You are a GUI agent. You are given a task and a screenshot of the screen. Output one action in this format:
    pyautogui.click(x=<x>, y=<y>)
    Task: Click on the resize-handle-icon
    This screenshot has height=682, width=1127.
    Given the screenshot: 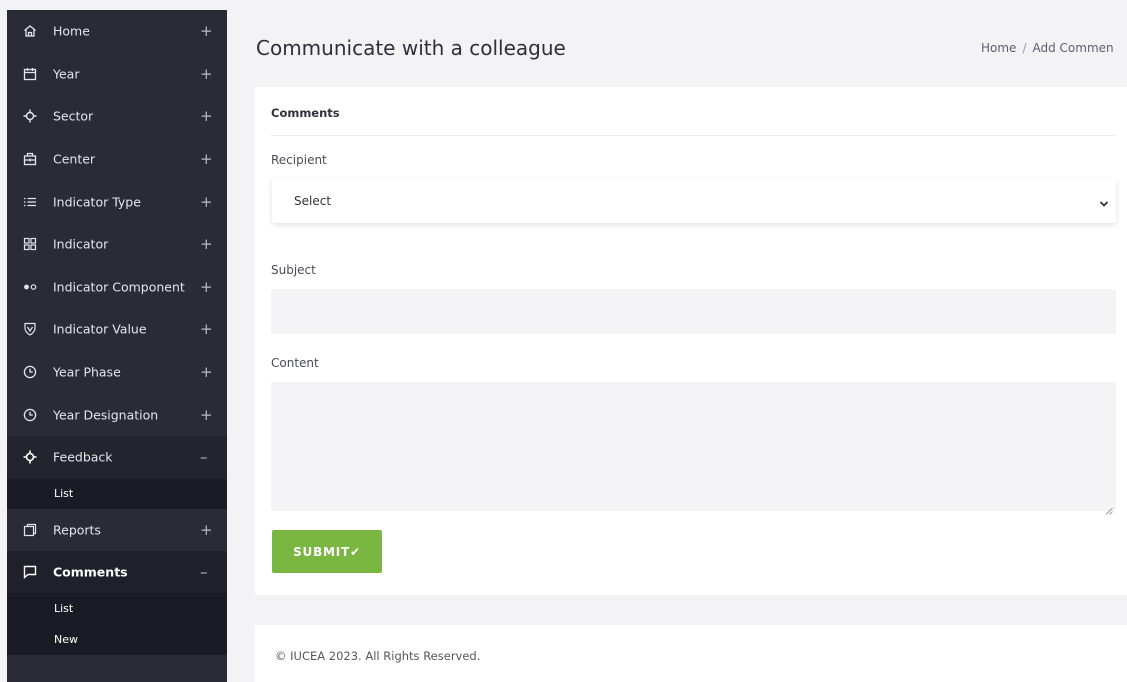 What is the action you would take?
    pyautogui.click(x=1109, y=507)
    